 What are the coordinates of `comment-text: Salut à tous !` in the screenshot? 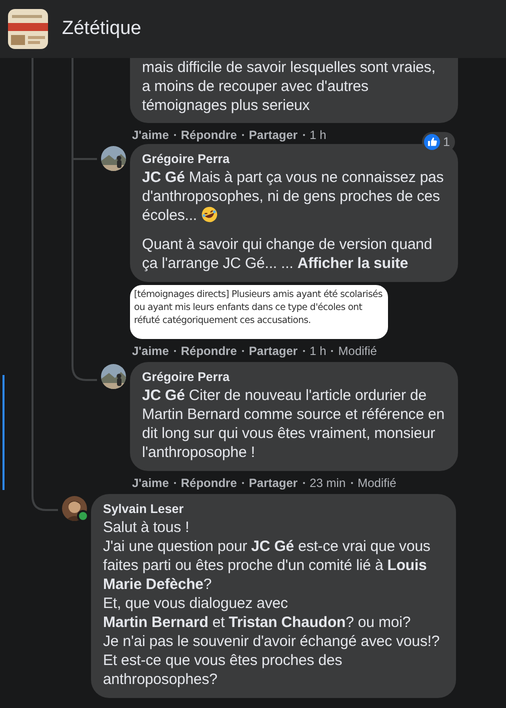 It's located at (146, 527).